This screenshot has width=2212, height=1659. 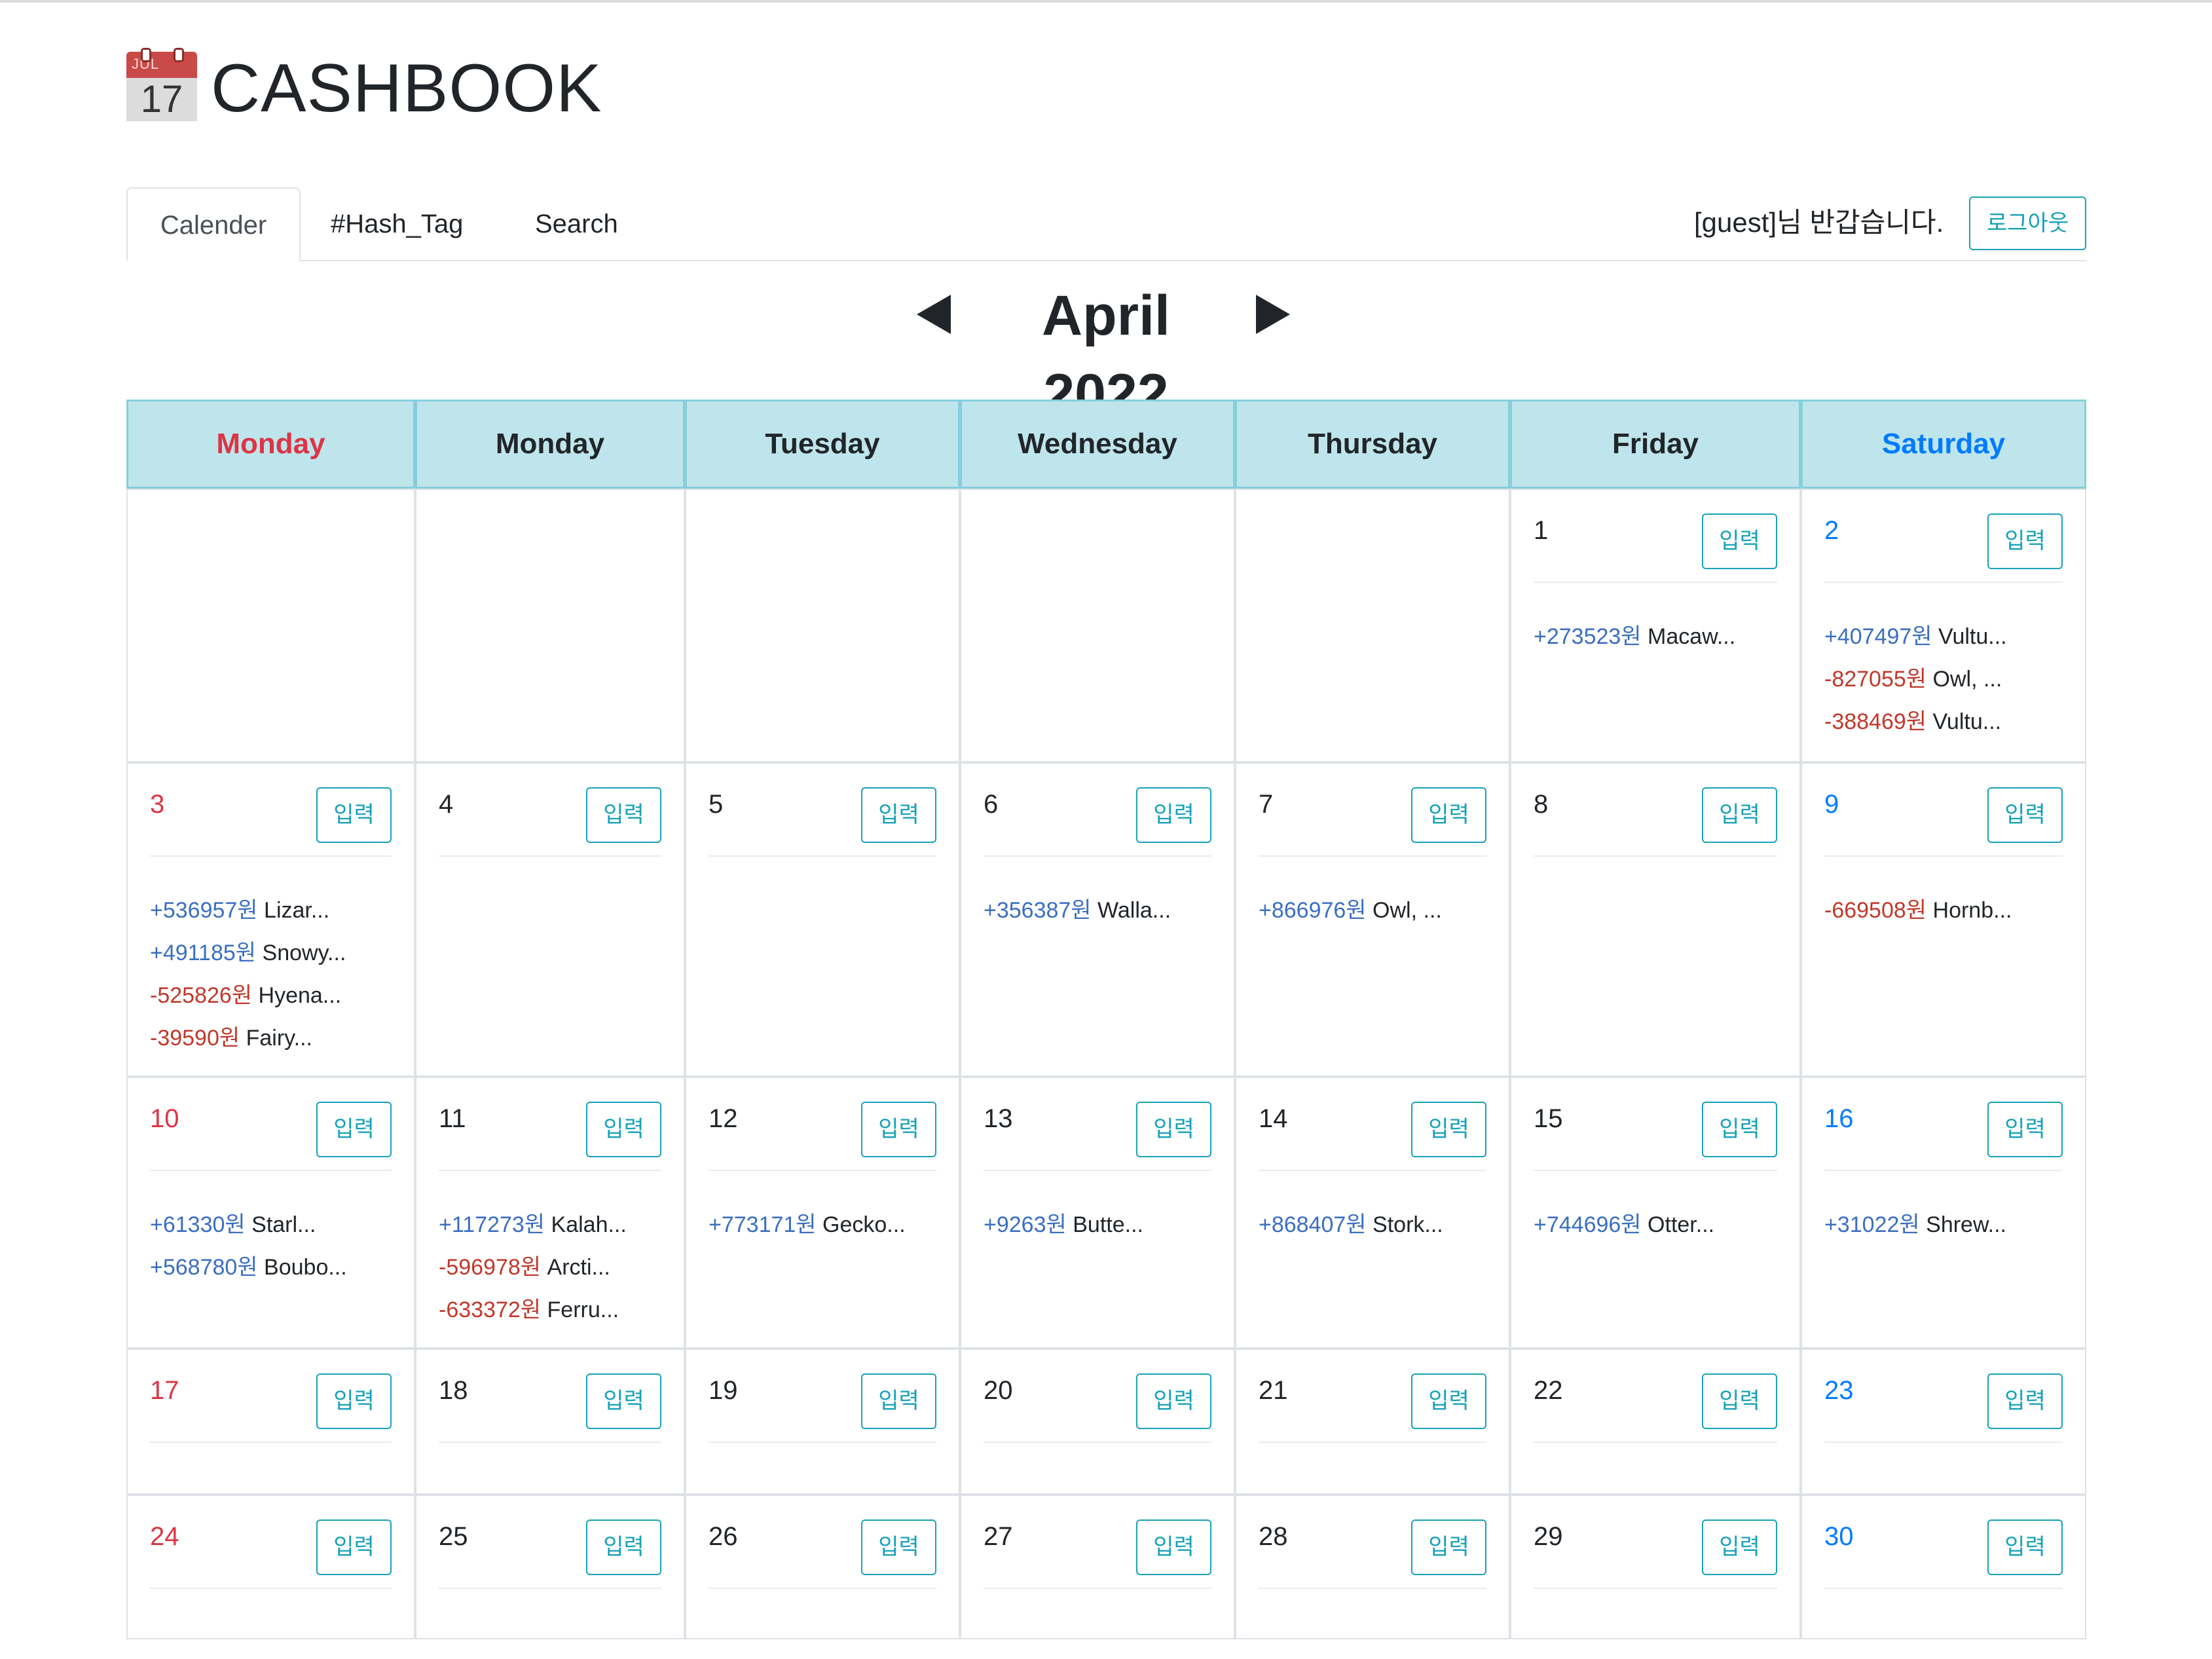 What do you see at coordinates (1832, 804) in the screenshot?
I see `day-number: 9` at bounding box center [1832, 804].